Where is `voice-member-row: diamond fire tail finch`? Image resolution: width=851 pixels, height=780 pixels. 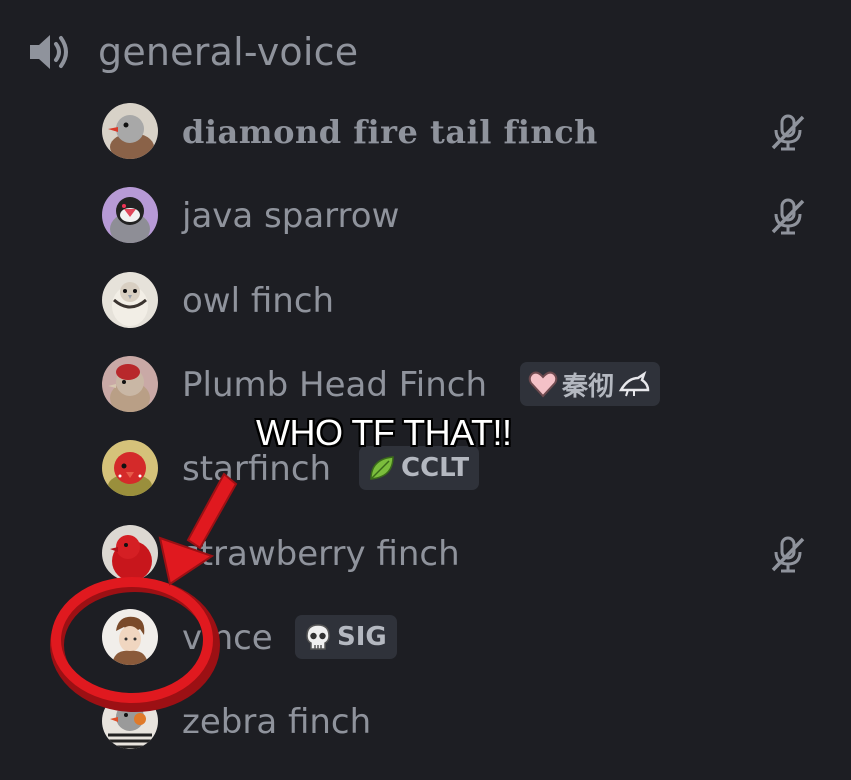 voice-member-row: diamond fire tail finch is located at coordinates (425, 130).